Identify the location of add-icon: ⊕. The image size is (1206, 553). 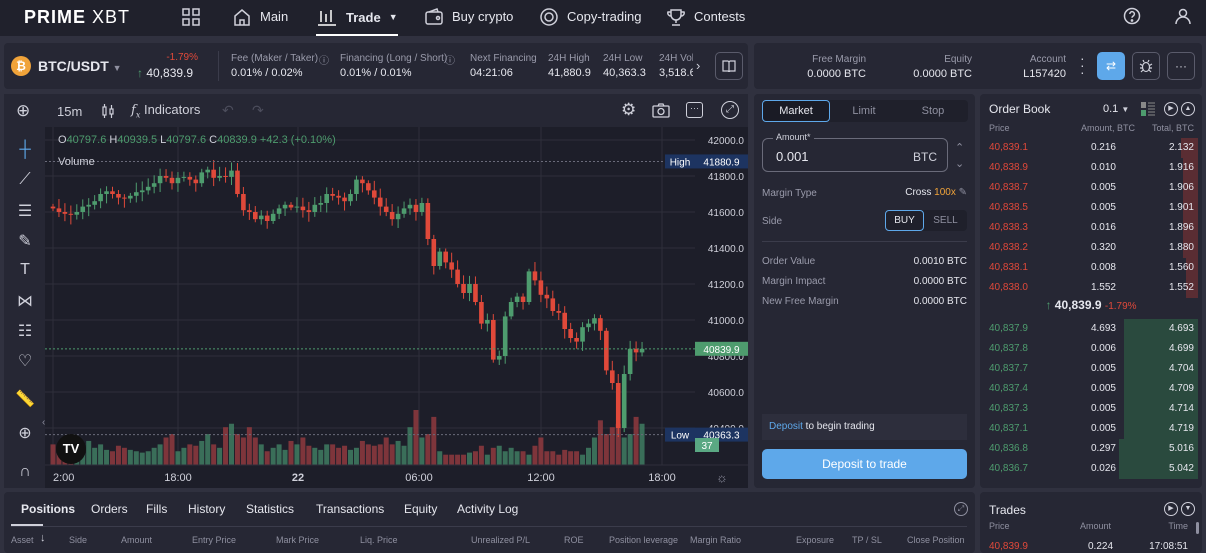
(23, 111).